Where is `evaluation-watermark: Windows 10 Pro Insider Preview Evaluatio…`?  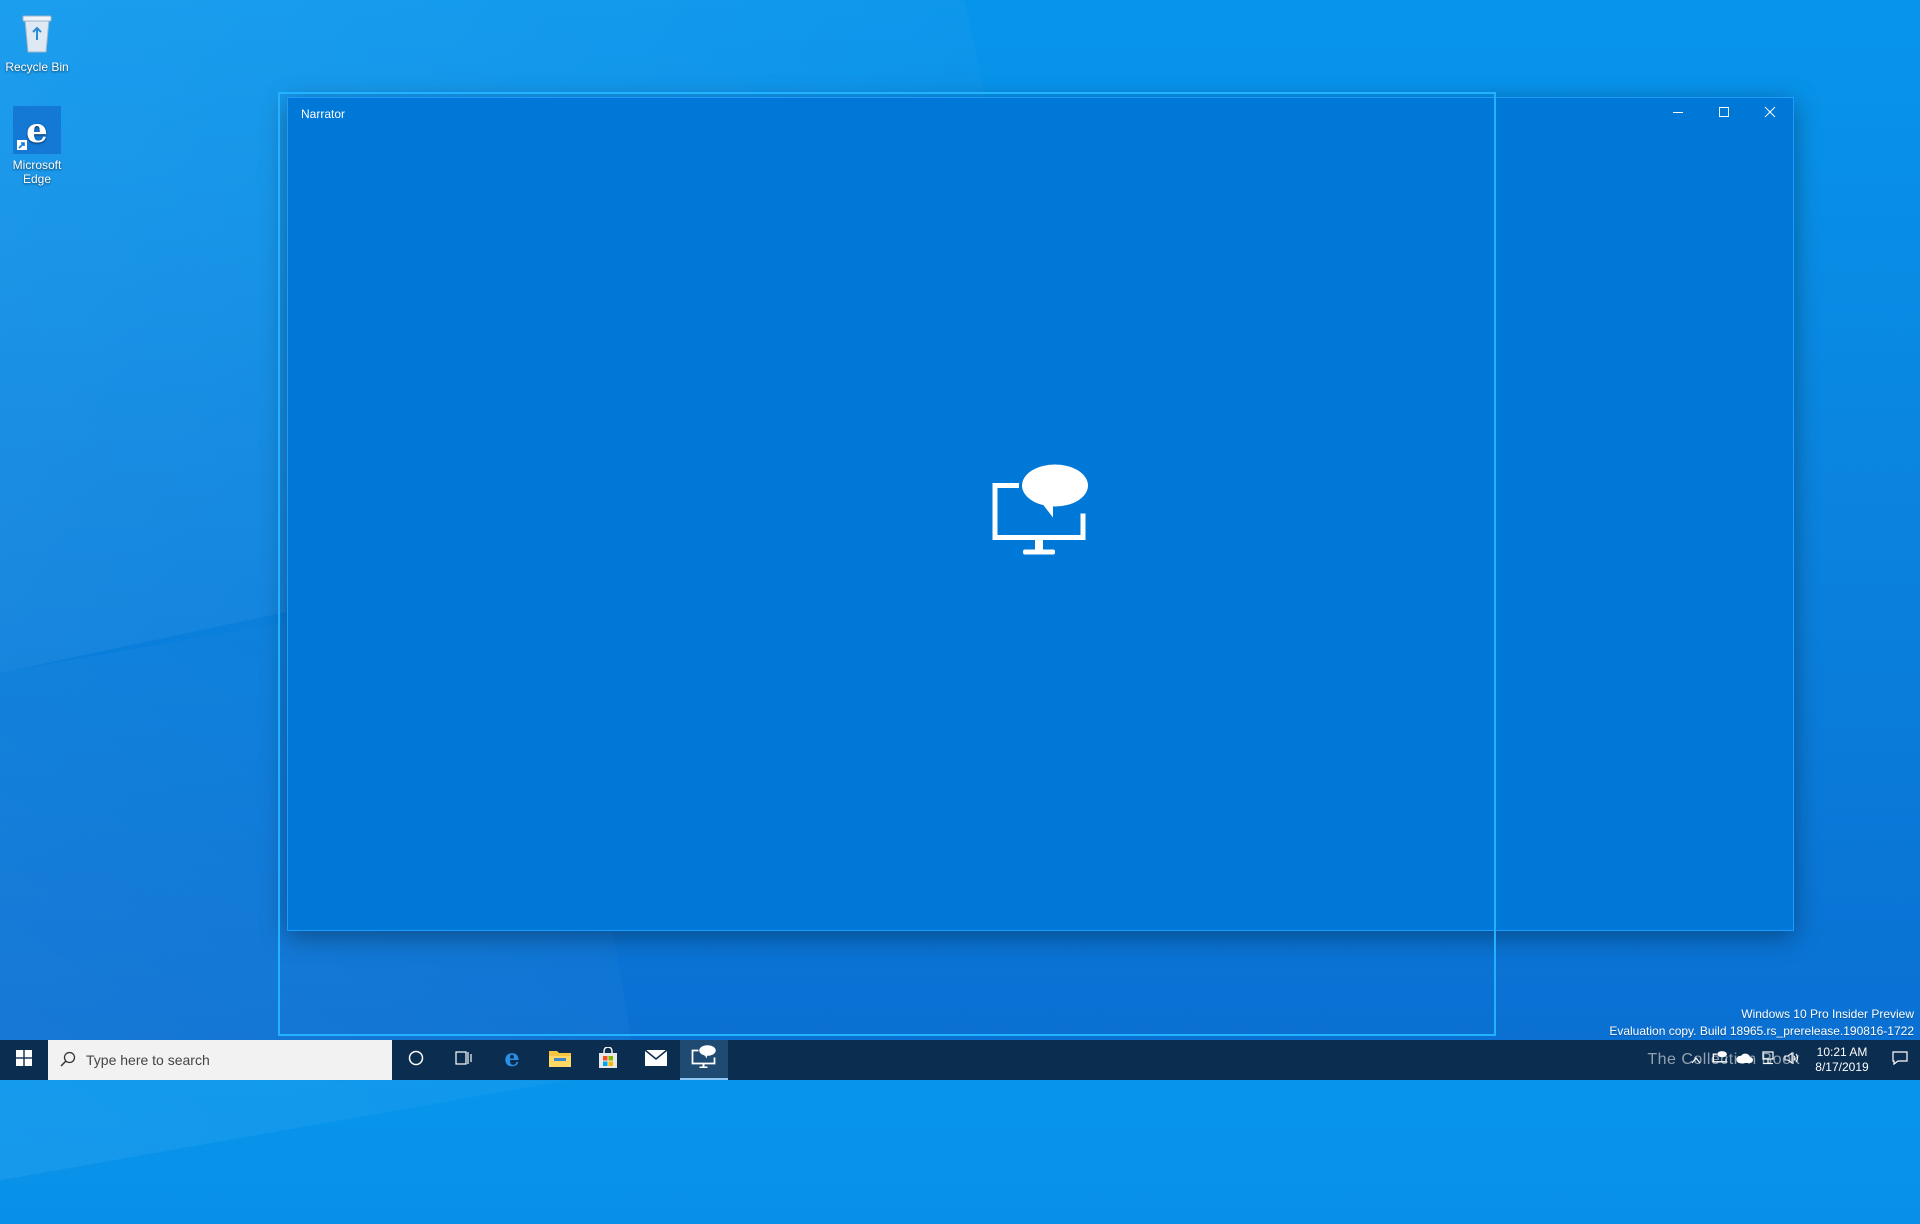 evaluation-watermark: Windows 10 Pro Insider Preview Evaluatio… is located at coordinates (1761, 1023).